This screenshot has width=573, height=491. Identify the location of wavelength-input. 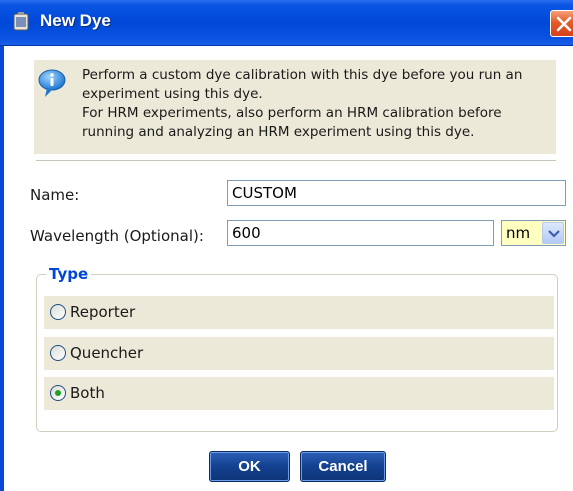
(360, 233).